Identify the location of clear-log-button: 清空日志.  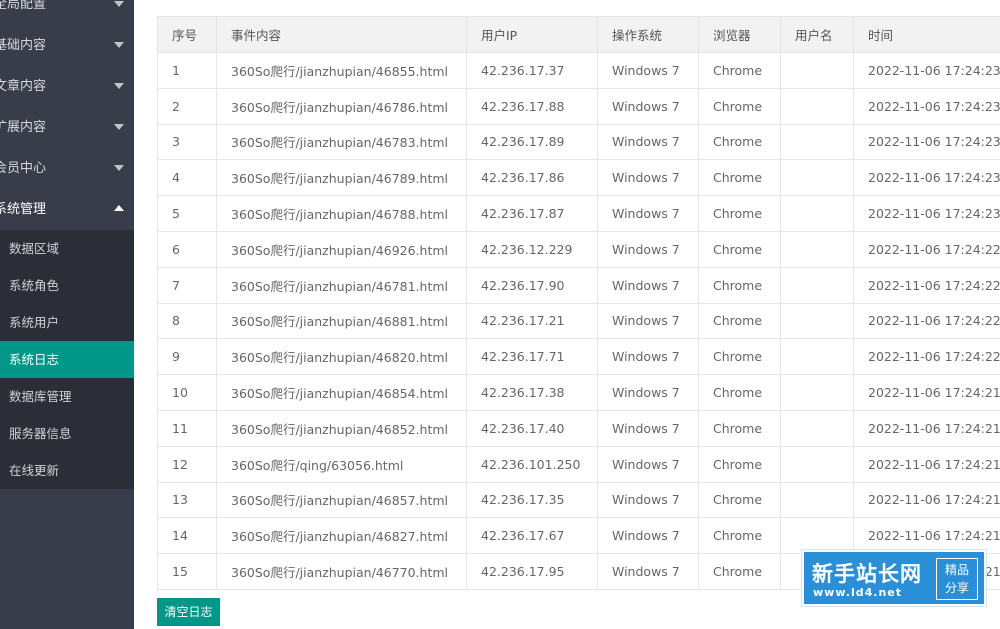
(188, 612).